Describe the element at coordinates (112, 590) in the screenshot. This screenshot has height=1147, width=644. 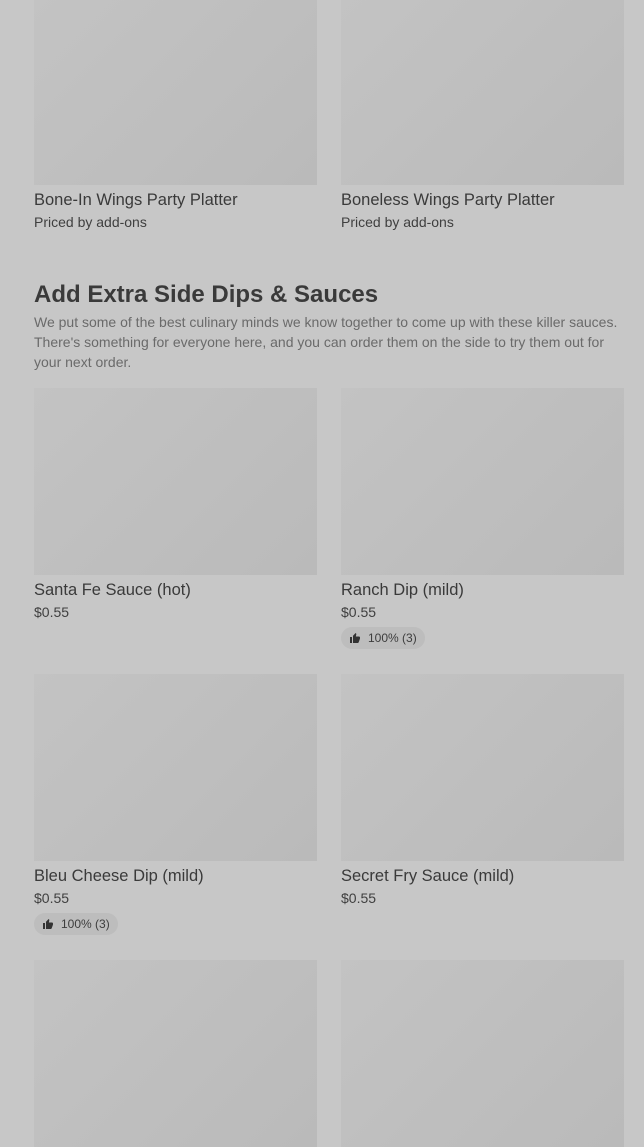
I see `item-name: Santa Fe Sauce (hot)` at that location.